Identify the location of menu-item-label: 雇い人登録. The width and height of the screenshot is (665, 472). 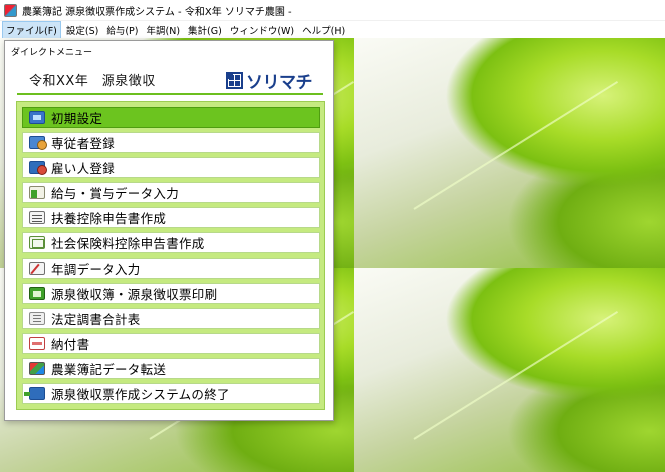
(83, 169).